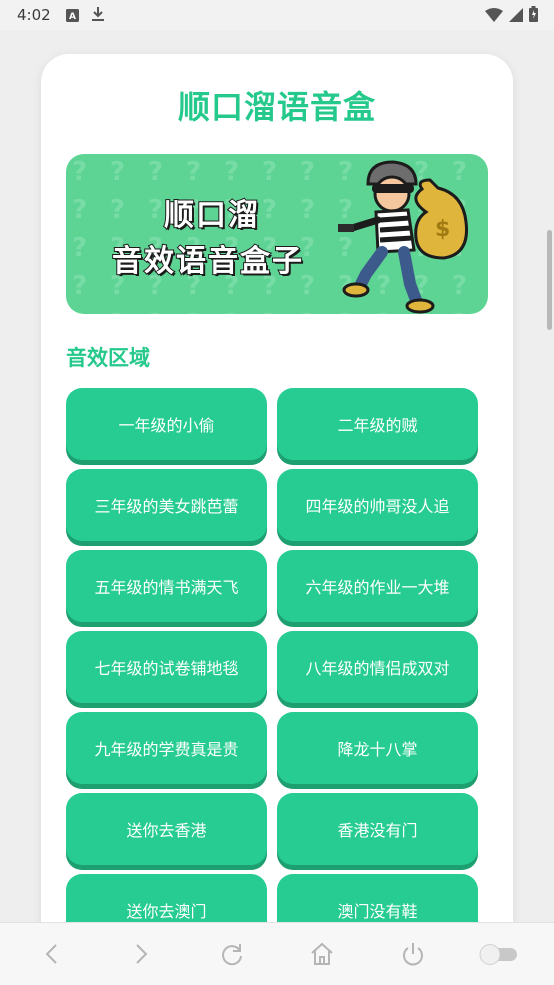  Describe the element at coordinates (98, 16) in the screenshot. I see `download-icon` at that location.